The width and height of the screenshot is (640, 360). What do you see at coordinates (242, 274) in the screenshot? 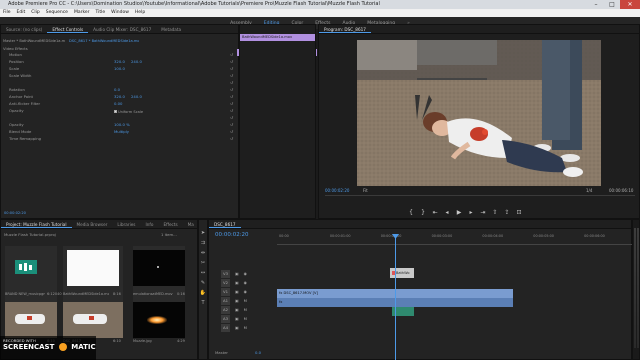
I see `video-track-header: V3 ▣ ◉` at bounding box center [242, 274].